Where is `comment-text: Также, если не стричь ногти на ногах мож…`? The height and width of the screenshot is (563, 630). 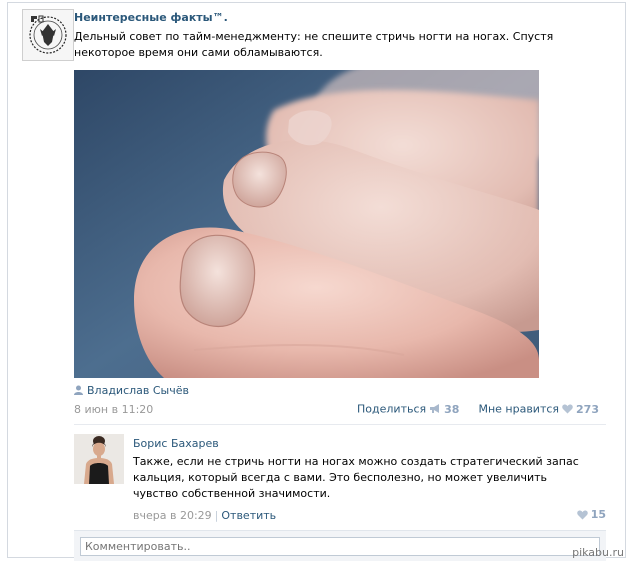 comment-text: Также, если не стричь ногти на ногах мож… is located at coordinates (356, 477).